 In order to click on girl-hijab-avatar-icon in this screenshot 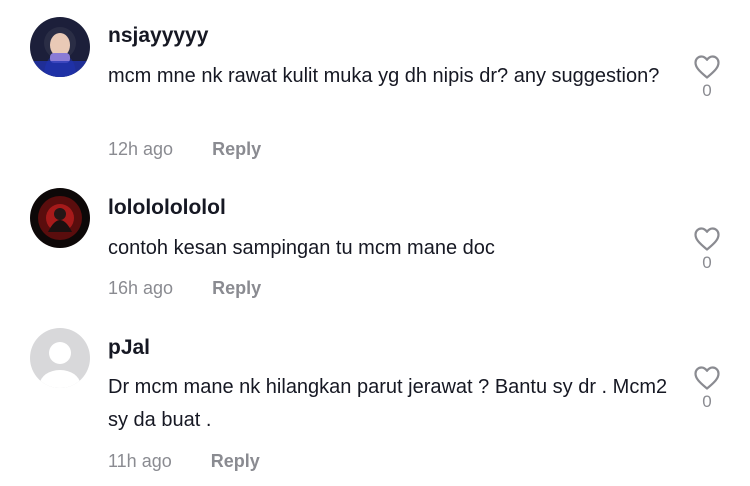, I will do `click(60, 47)`.